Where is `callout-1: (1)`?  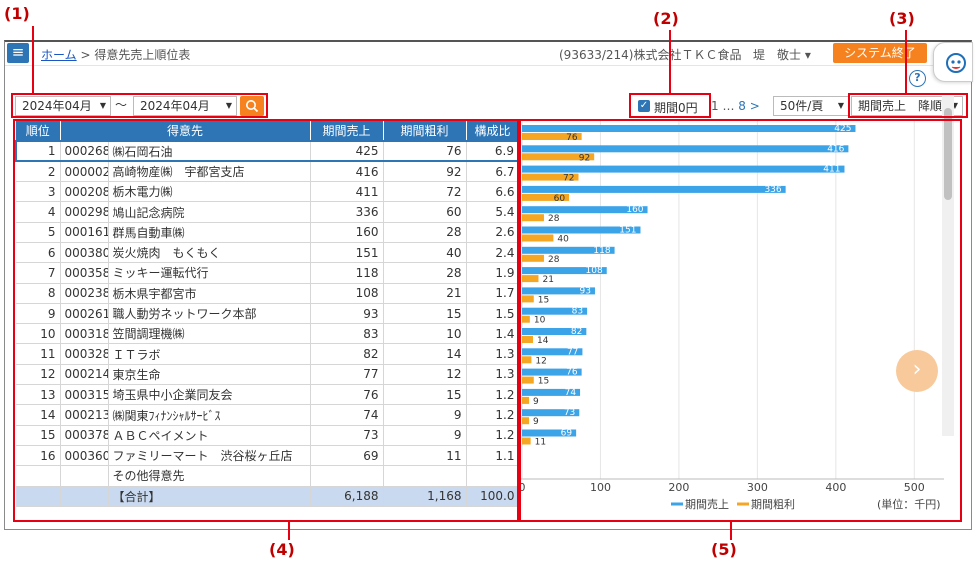
callout-1: (1) is located at coordinates (17, 13).